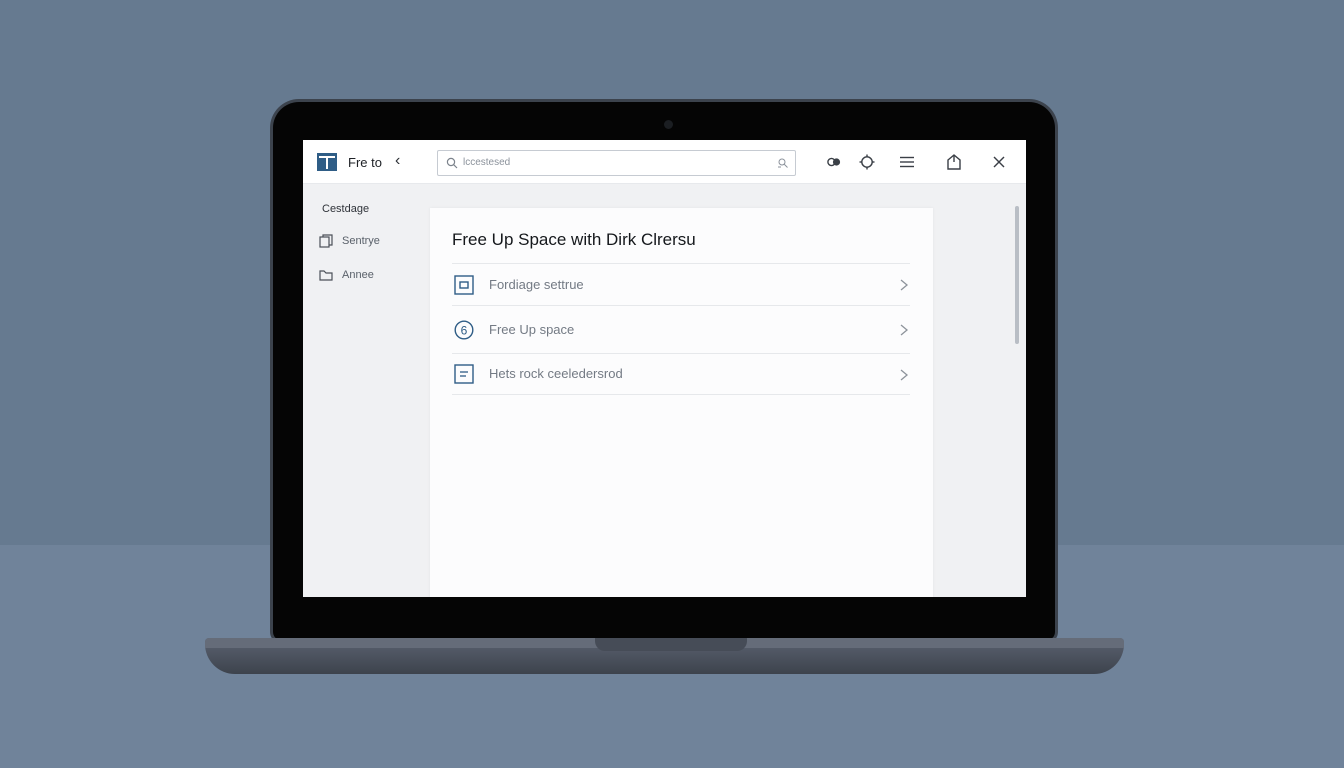  I want to click on list-item-label: Hets rock ceeledersrod, so click(556, 373).